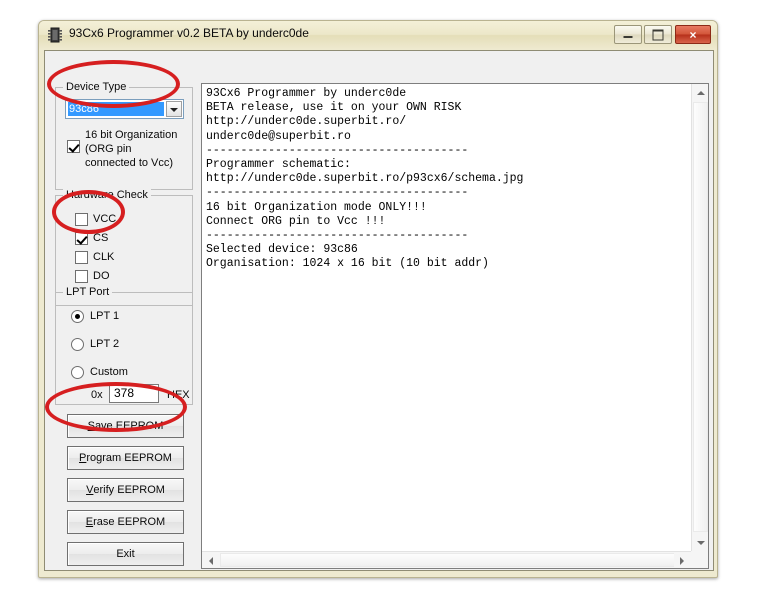  I want to click on scrollbar-corner, so click(699, 559).